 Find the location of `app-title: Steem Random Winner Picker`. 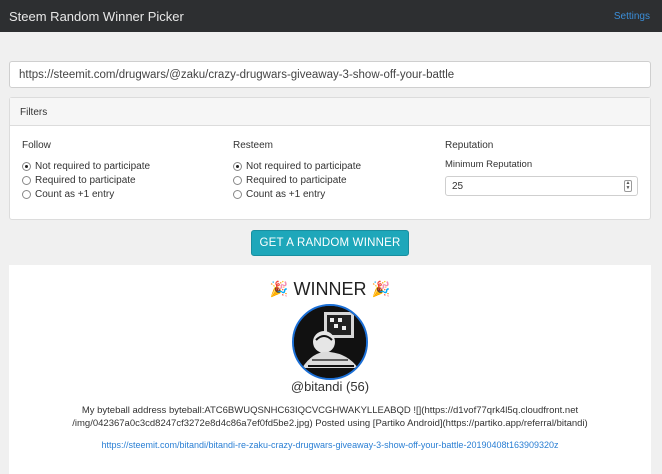

app-title: Steem Random Winner Picker is located at coordinates (96, 16).